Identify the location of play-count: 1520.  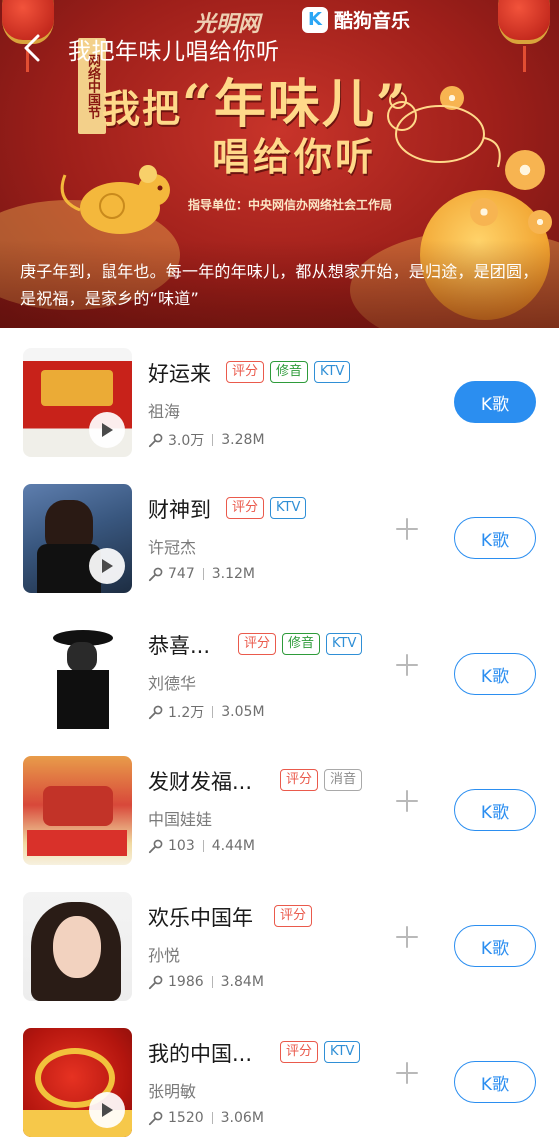
(186, 1118).